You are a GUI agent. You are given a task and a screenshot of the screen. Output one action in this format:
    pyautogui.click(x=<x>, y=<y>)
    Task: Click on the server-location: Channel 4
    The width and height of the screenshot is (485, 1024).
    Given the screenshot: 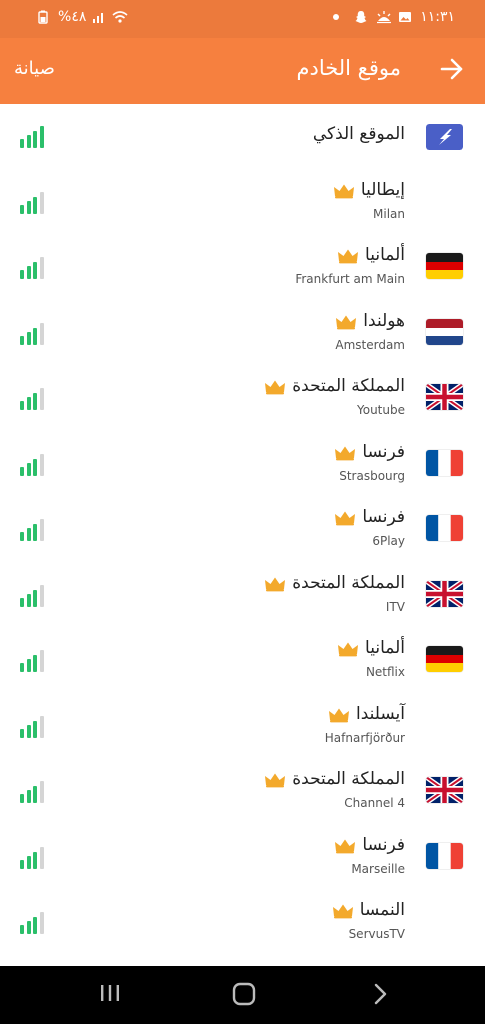 What is the action you would take?
    pyautogui.click(x=374, y=803)
    